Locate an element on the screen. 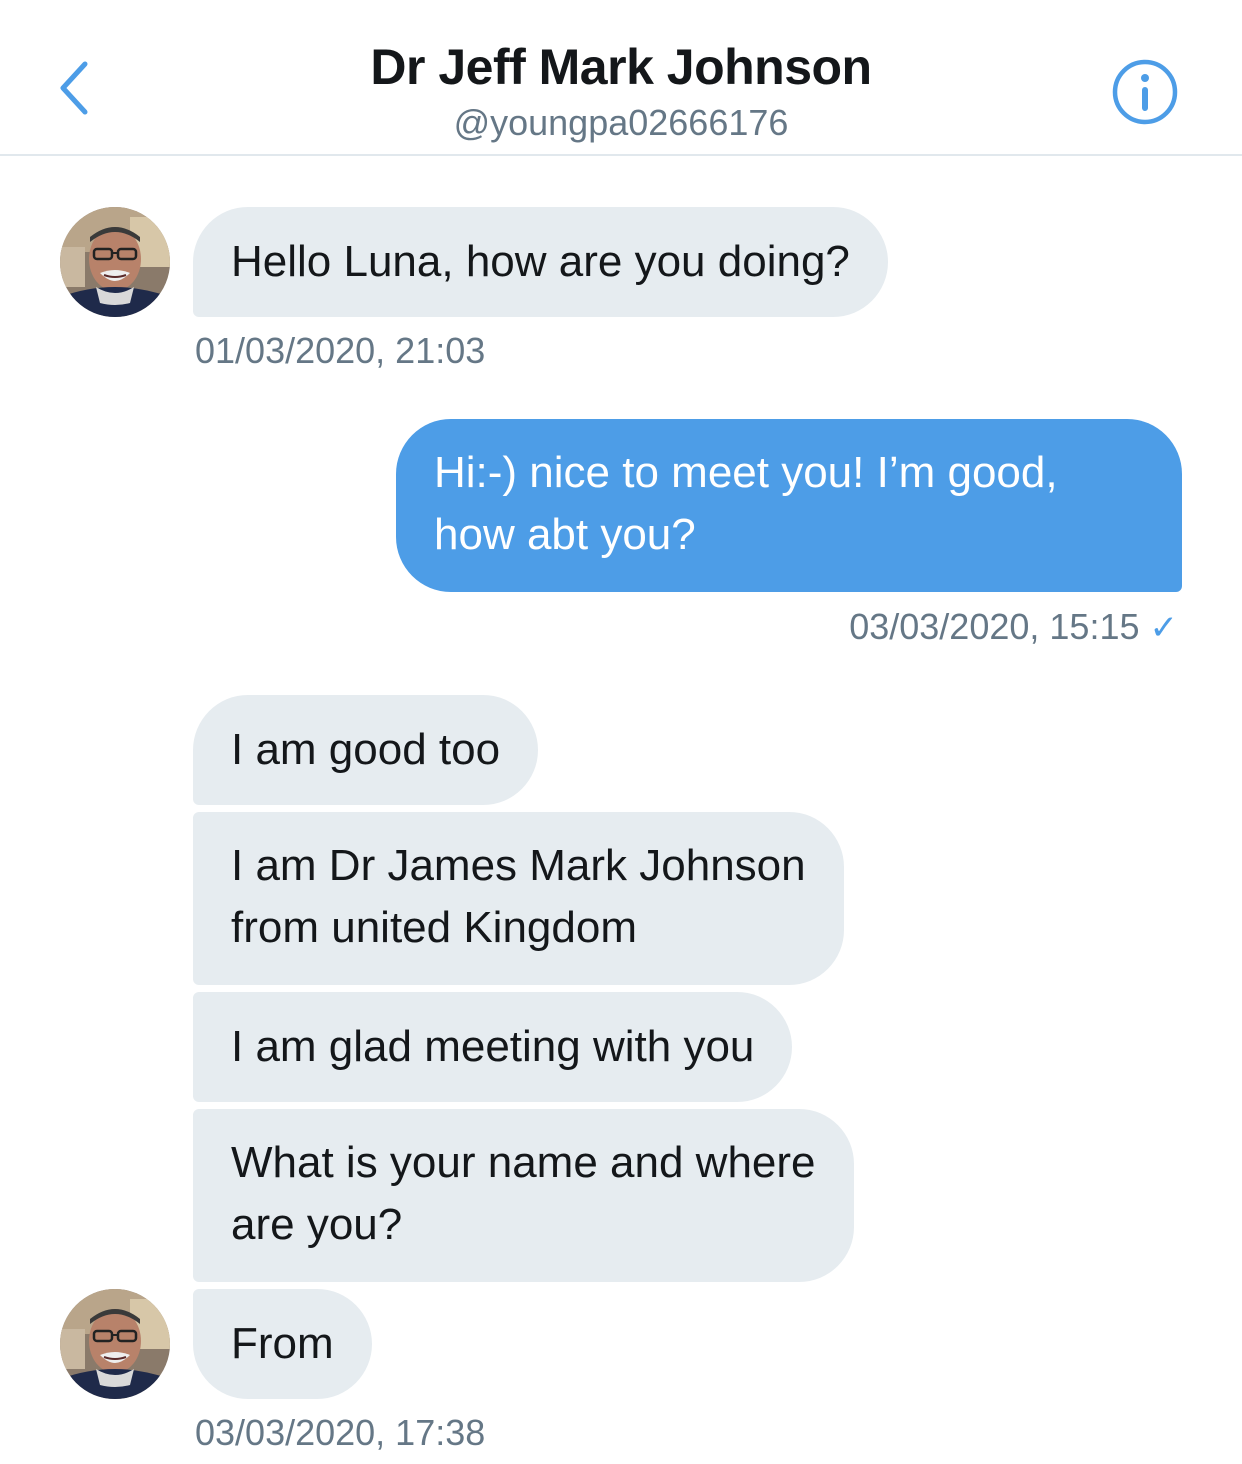  message-text: are you? is located at coordinates (317, 1224).